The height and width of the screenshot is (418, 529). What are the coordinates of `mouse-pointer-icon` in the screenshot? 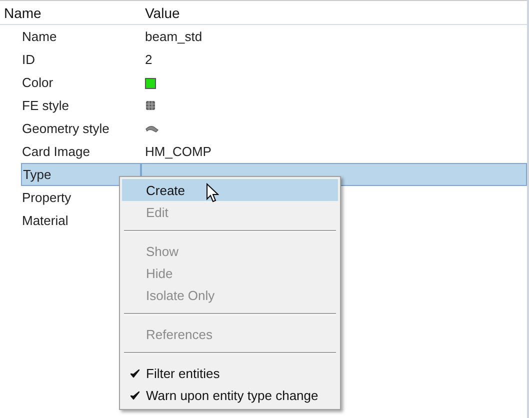 It's located at (212, 193).